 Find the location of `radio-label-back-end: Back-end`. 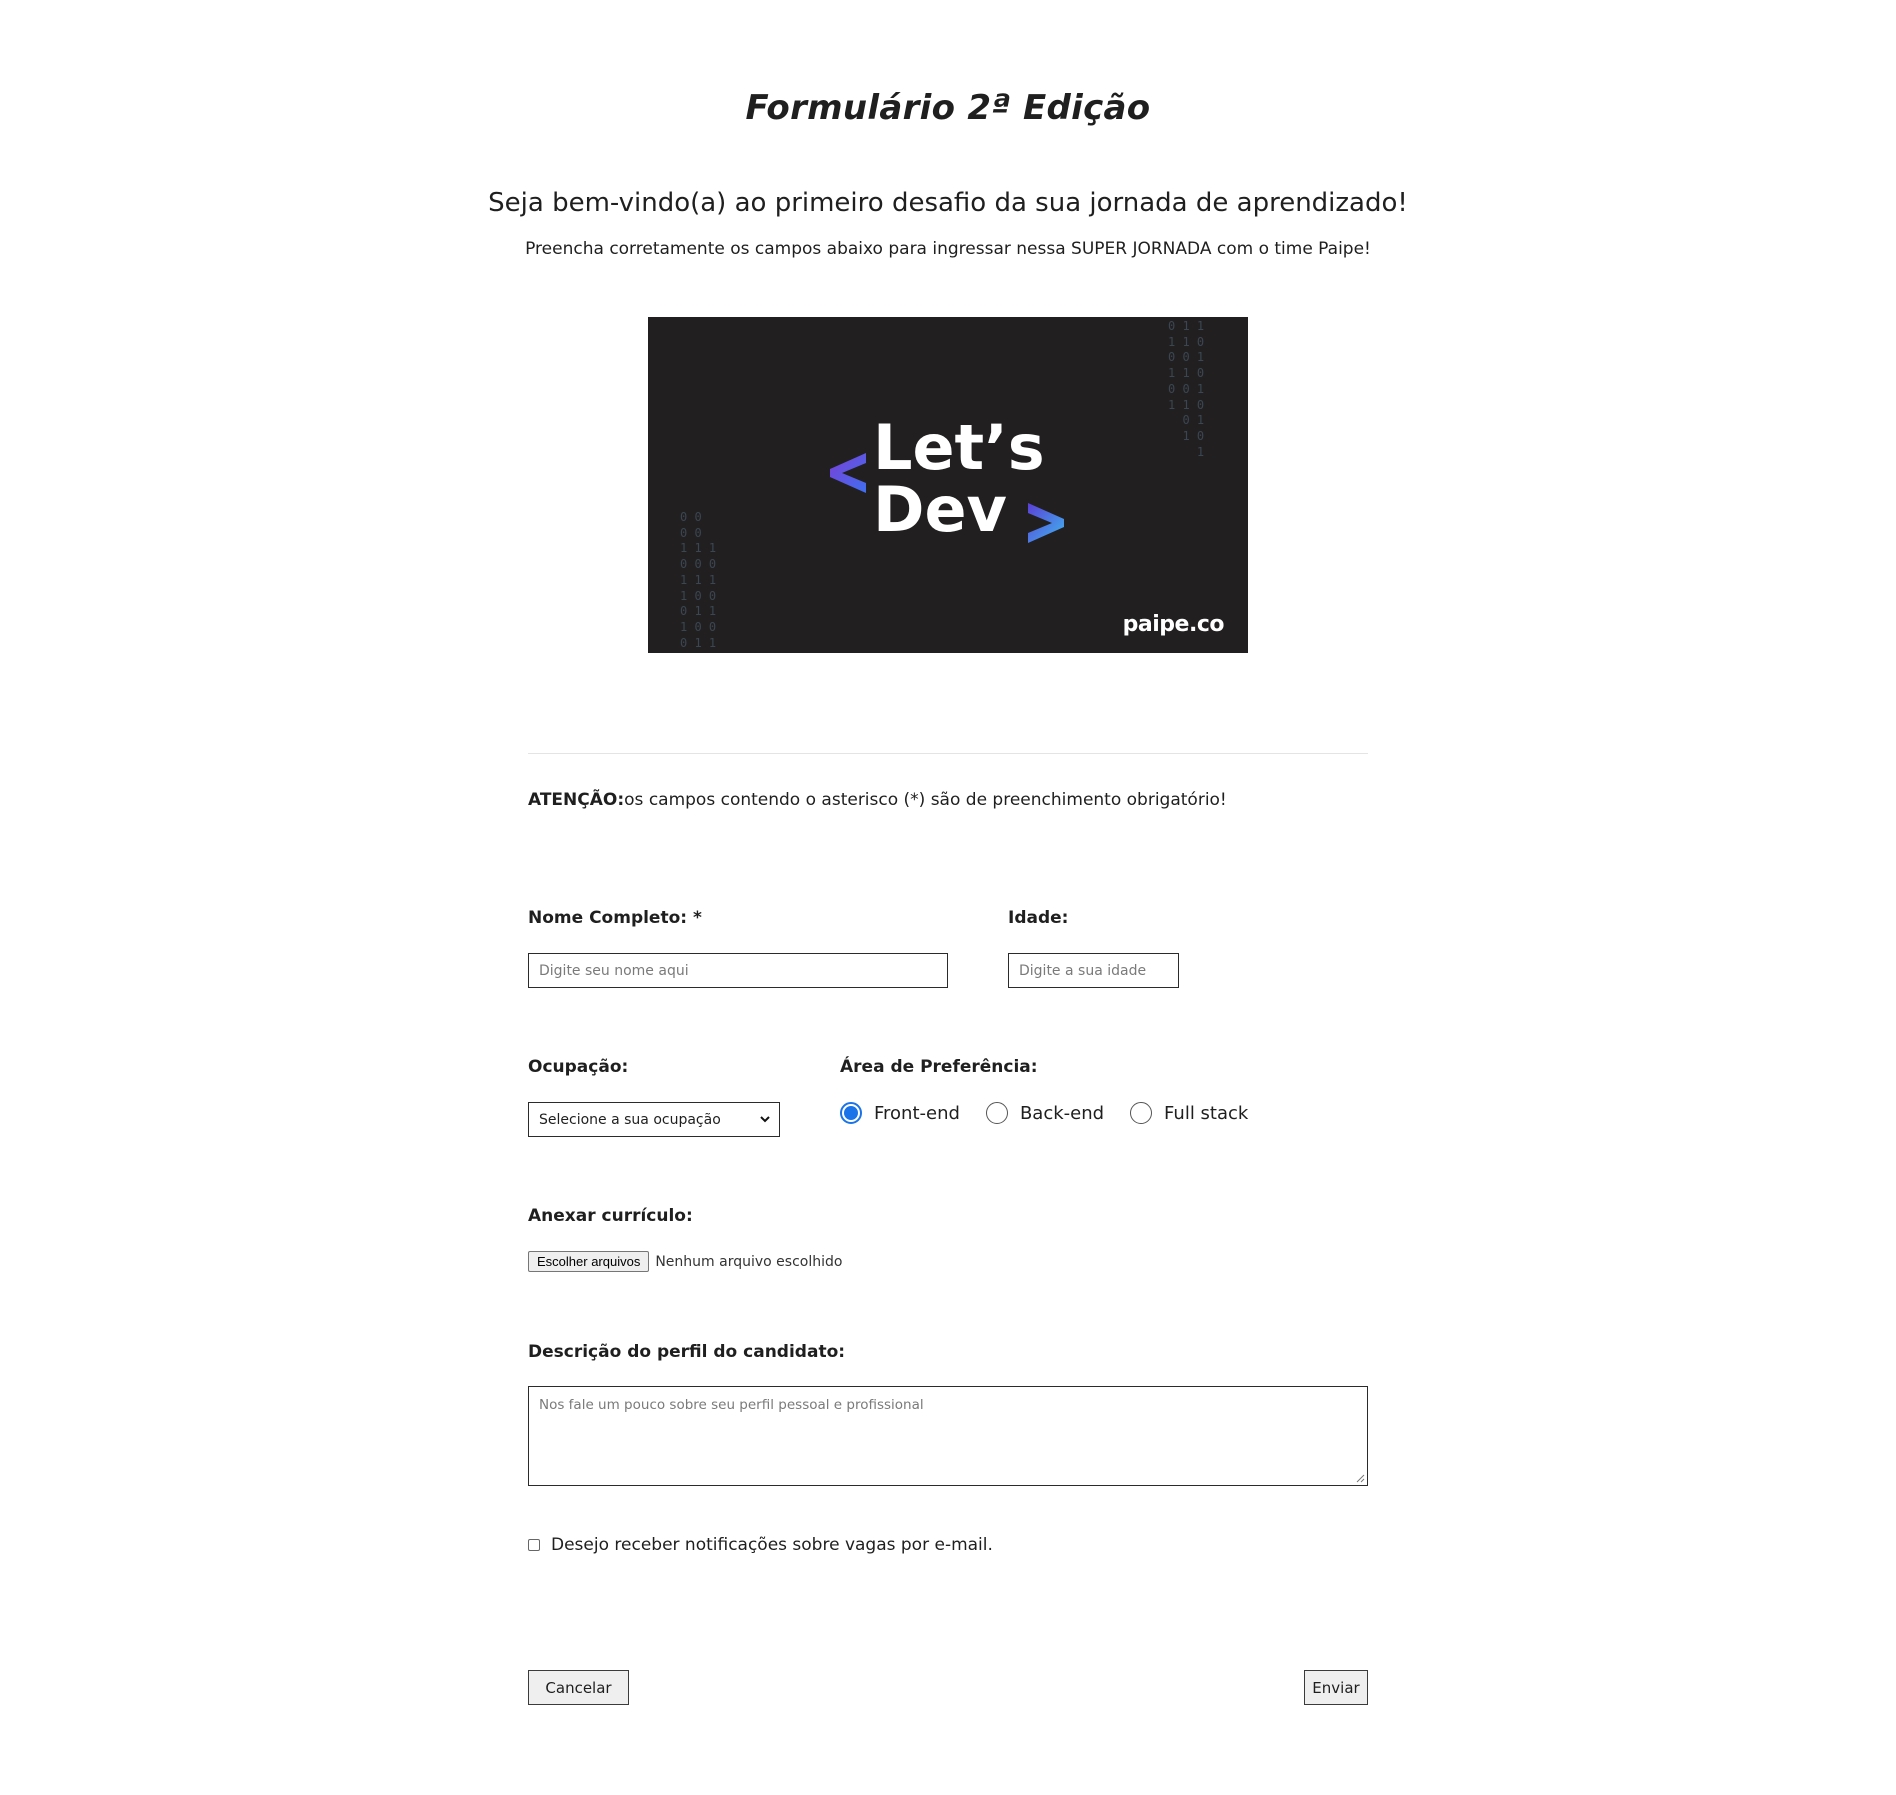

radio-label-back-end: Back-end is located at coordinates (1062, 1113).